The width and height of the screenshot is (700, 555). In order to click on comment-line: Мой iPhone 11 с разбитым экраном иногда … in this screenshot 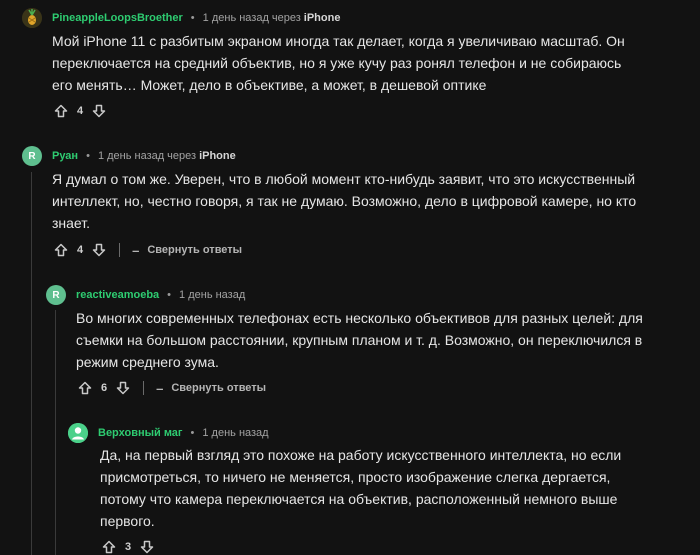, I will do `click(338, 41)`.